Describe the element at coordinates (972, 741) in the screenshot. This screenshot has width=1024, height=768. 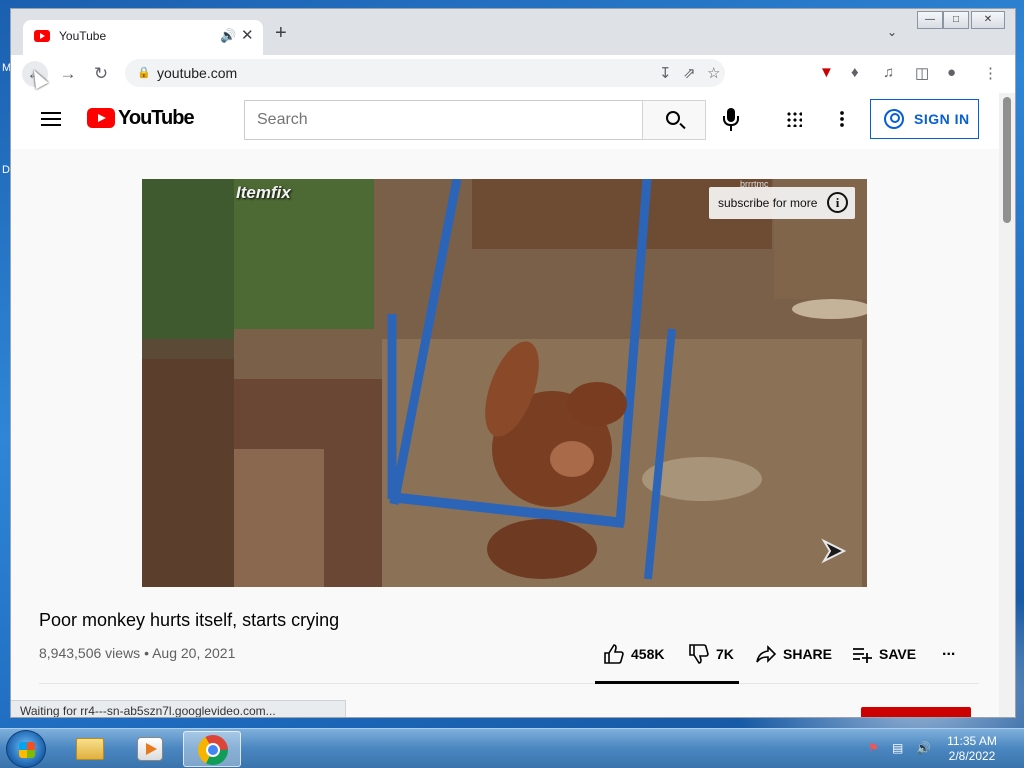
I see `clock-time: 11:35 AM` at that location.